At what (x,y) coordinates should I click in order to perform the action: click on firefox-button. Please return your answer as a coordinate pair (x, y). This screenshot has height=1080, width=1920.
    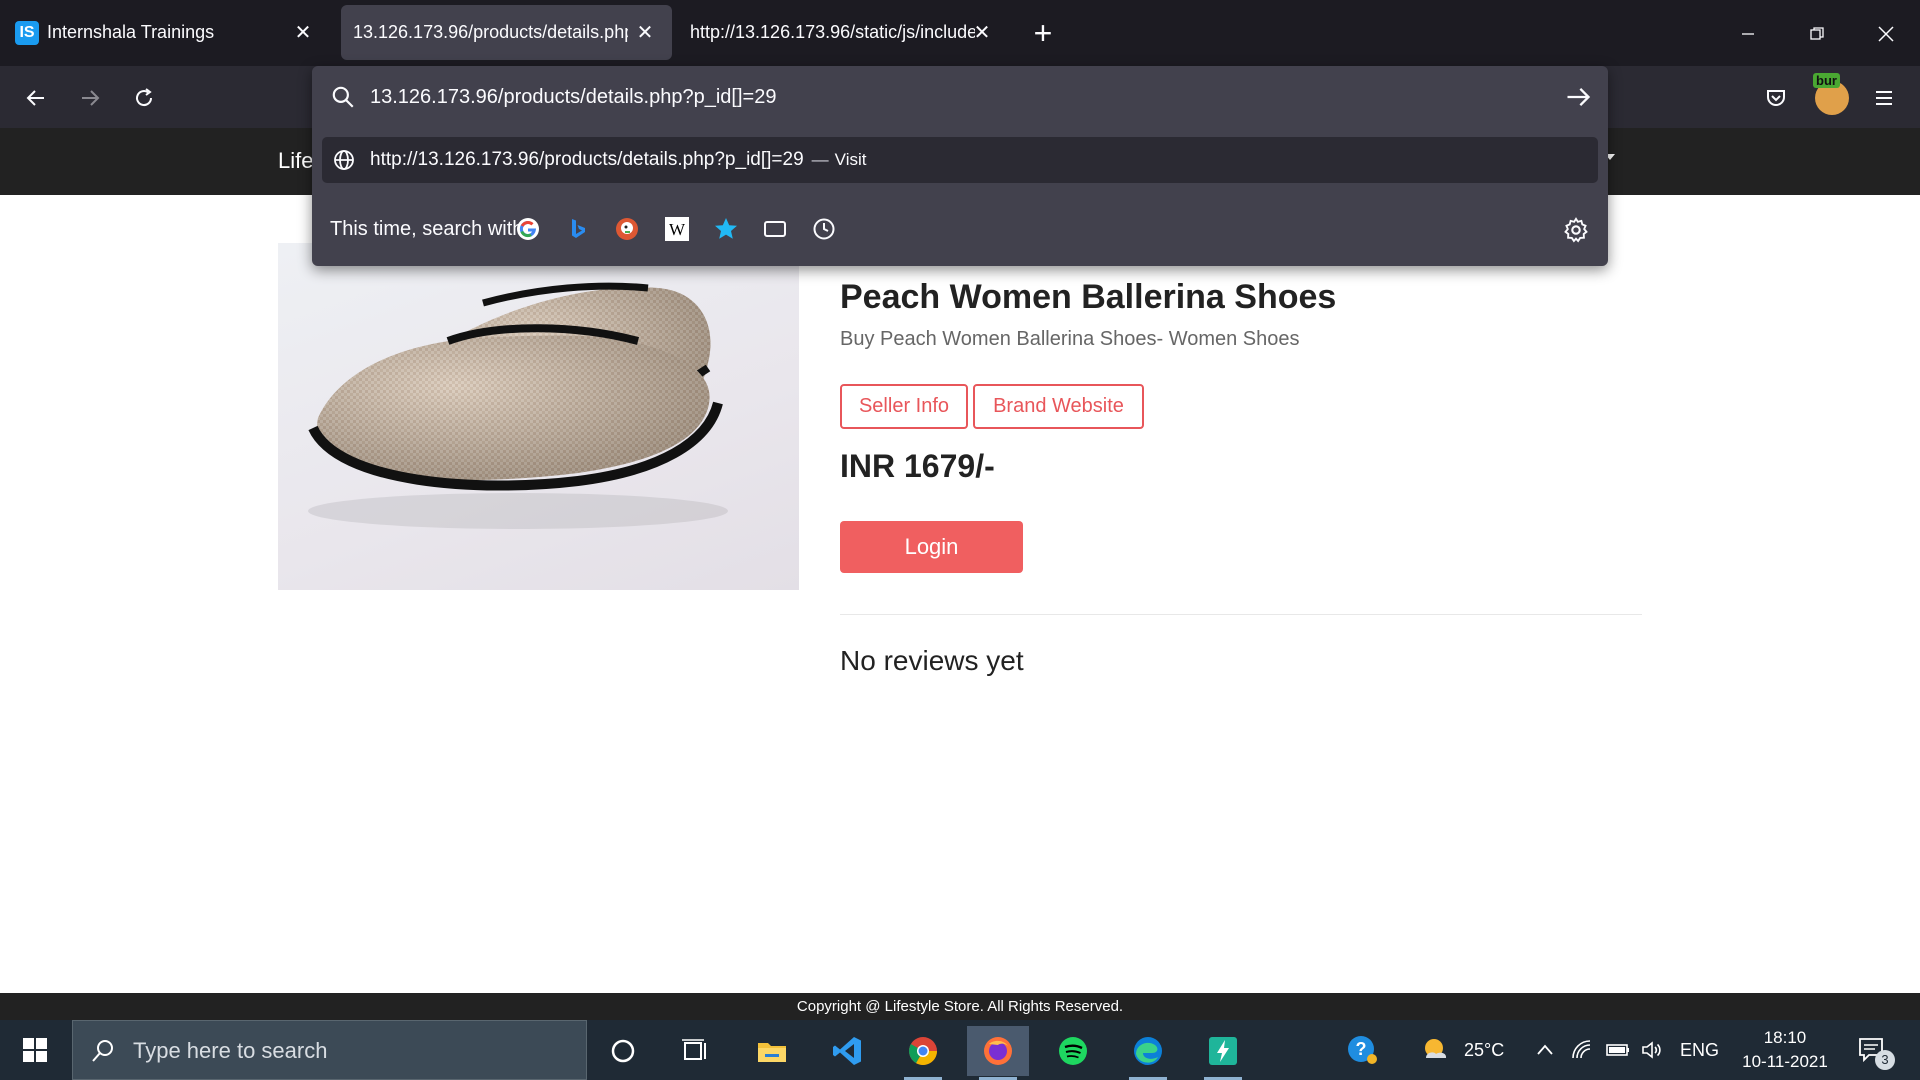
    Looking at the image, I should click on (998, 1053).